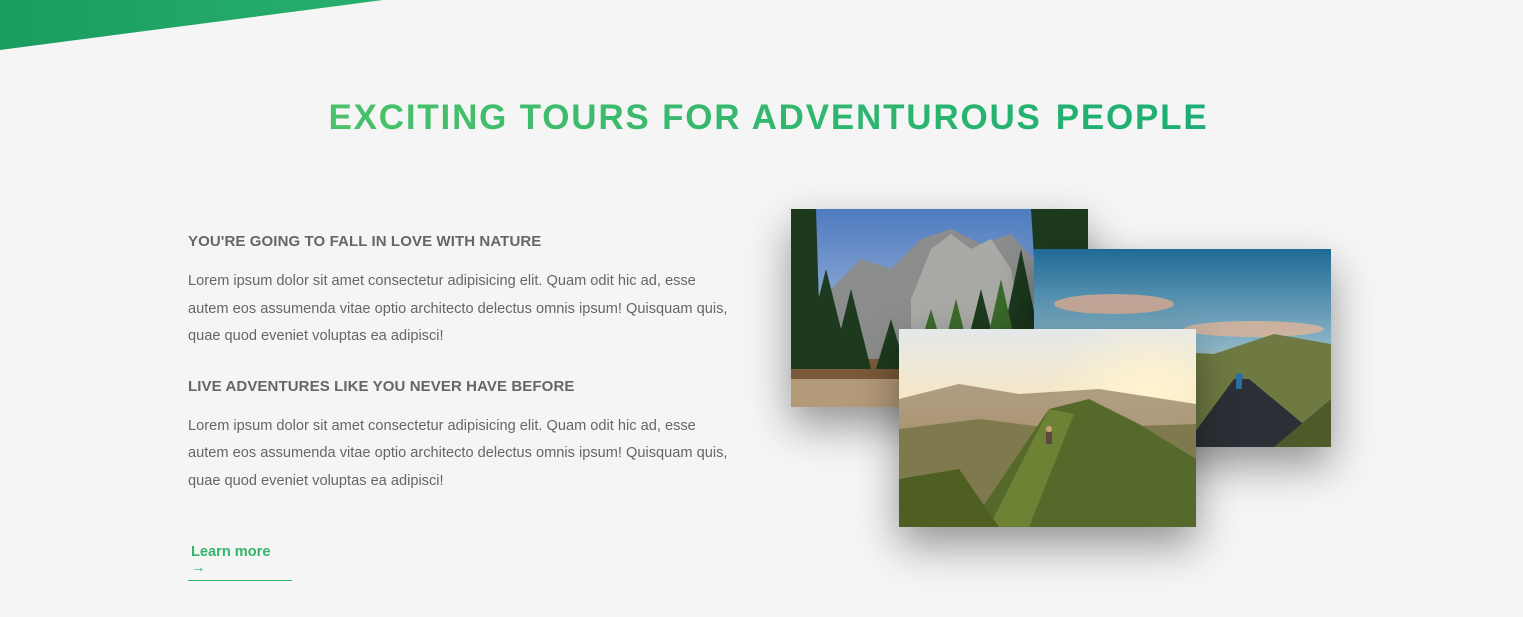  Describe the element at coordinates (191, 25) in the screenshot. I see `top-slant-decoration` at that location.